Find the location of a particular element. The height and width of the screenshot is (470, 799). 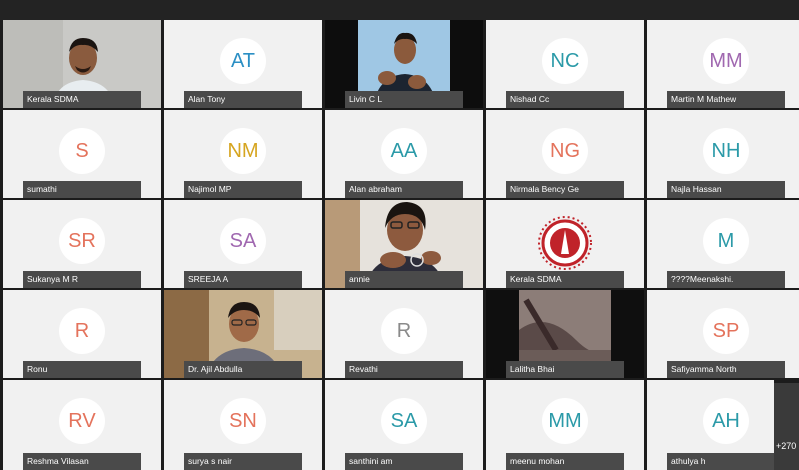

participant-name: surya s nair is located at coordinates (243, 461).